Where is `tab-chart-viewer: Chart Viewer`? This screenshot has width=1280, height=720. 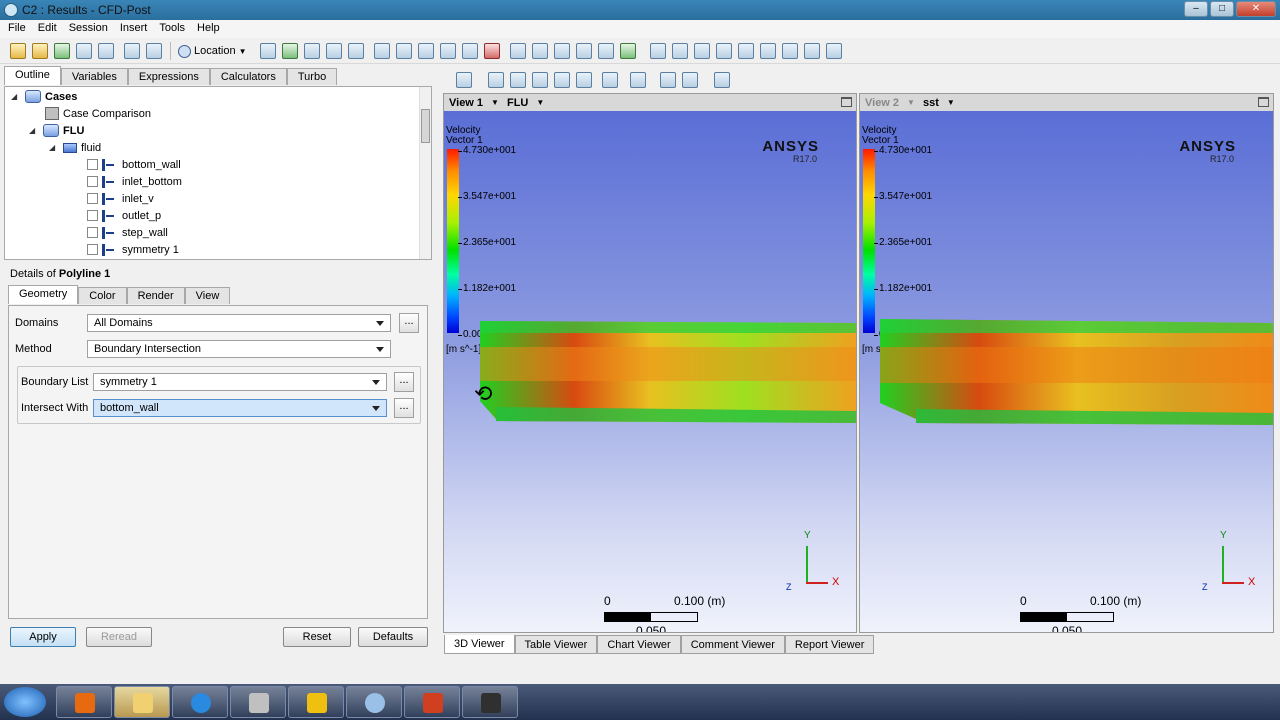 tab-chart-viewer: Chart Viewer is located at coordinates (639, 644).